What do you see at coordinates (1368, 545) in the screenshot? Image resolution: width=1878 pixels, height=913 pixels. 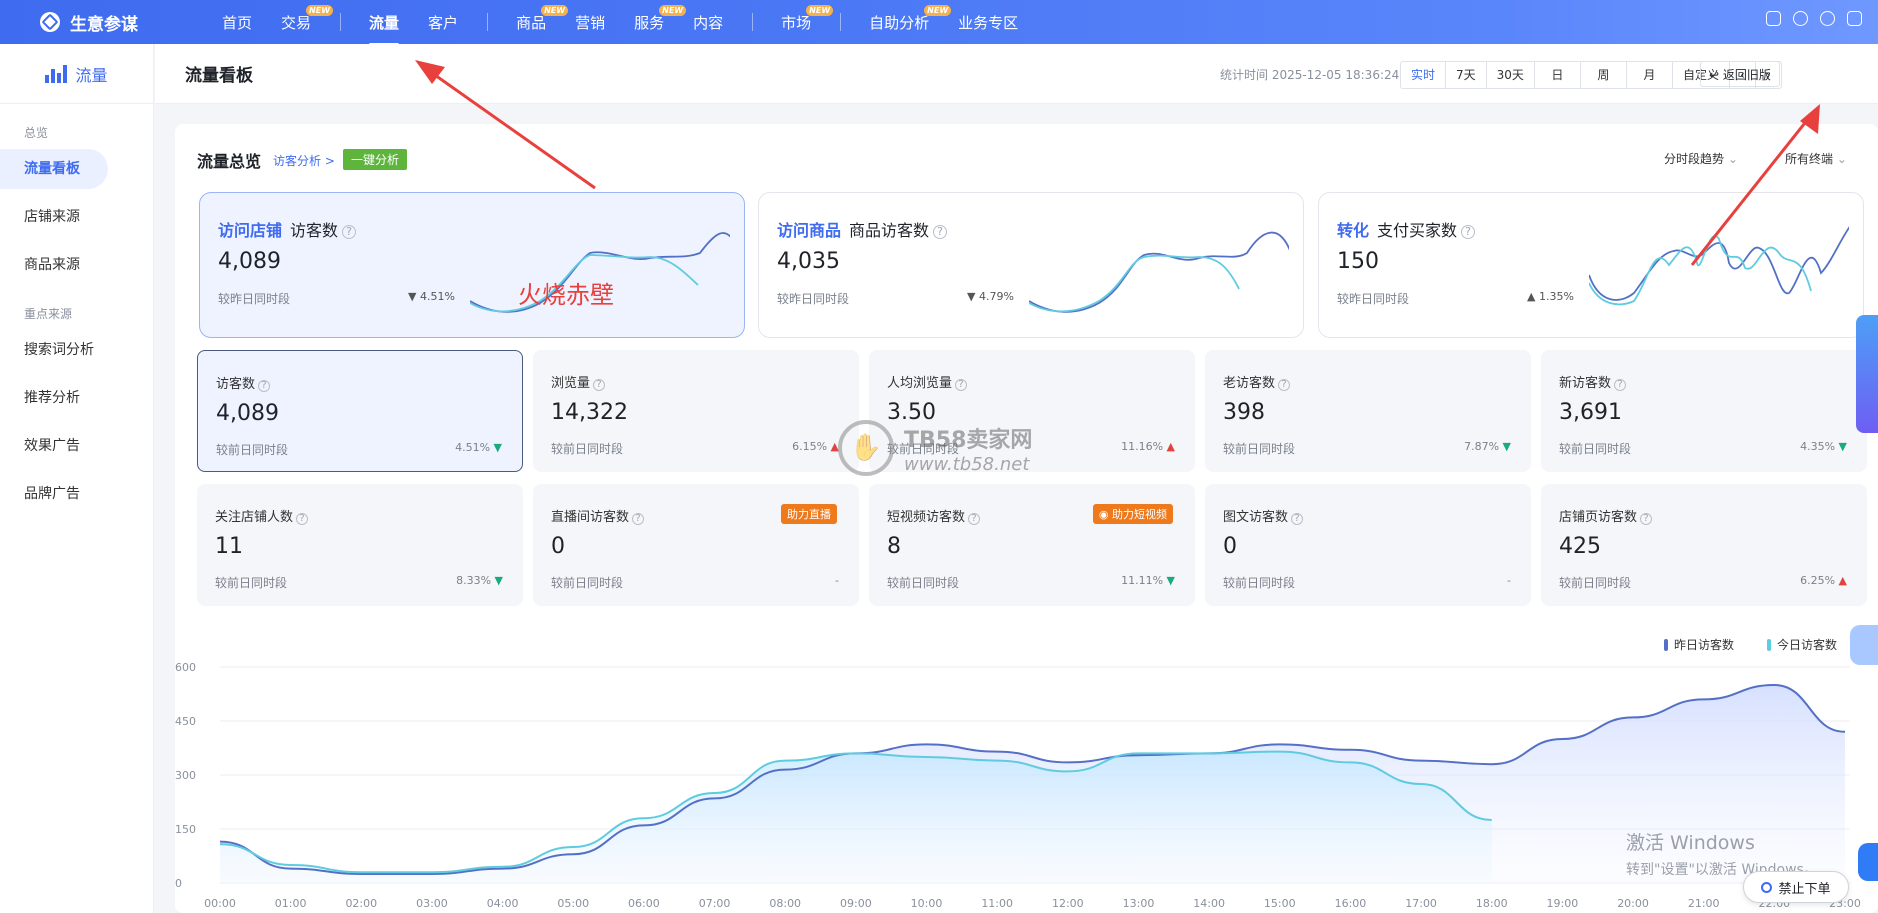 I see `metric-card-graphic-visitors: 图文访客数? 0 较前日同时段 -` at bounding box center [1368, 545].